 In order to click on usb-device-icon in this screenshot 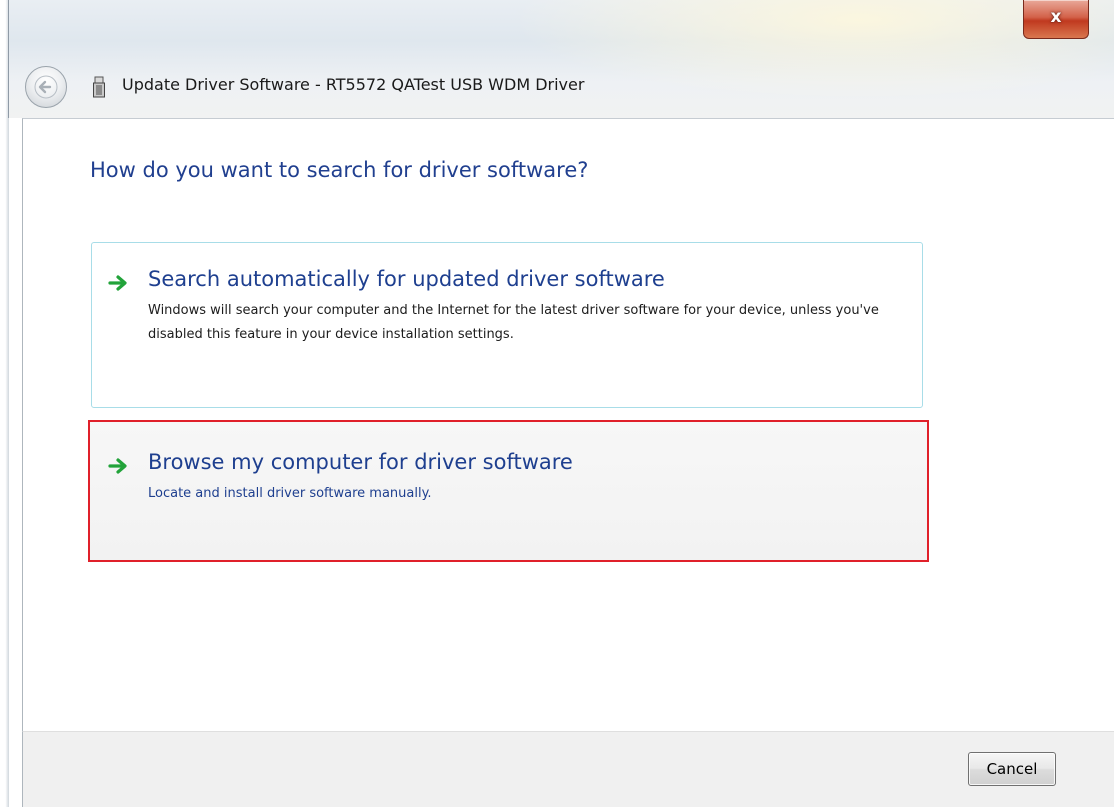, I will do `click(99, 87)`.